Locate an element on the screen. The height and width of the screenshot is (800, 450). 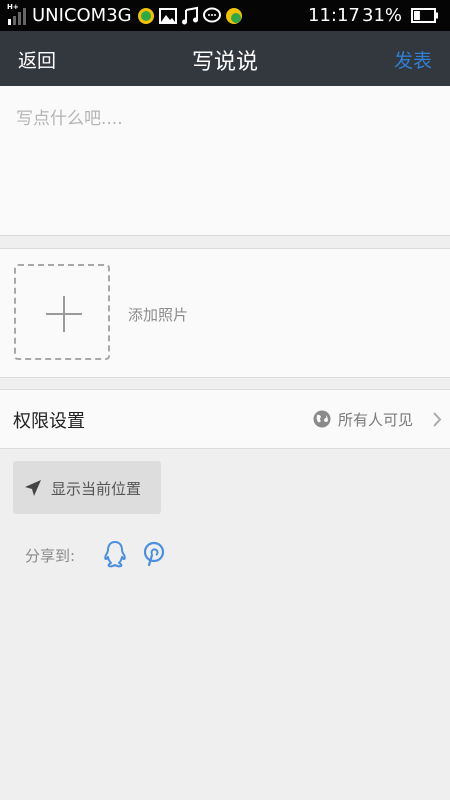
battery-icon is located at coordinates (424, 15).